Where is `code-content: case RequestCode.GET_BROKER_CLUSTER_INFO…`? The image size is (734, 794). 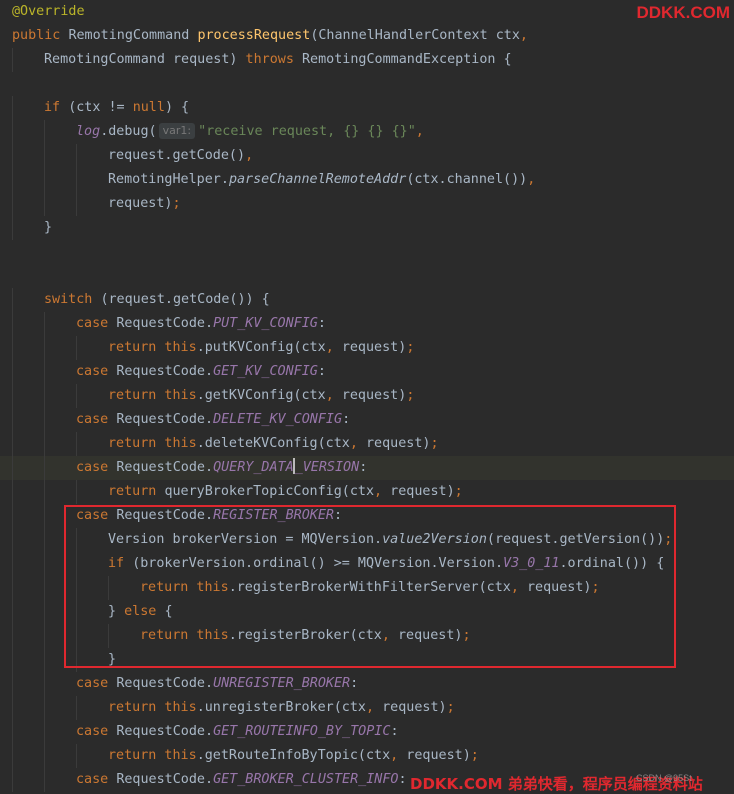 code-content: case RequestCode.GET_BROKER_CLUSTER_INFO… is located at coordinates (241, 780).